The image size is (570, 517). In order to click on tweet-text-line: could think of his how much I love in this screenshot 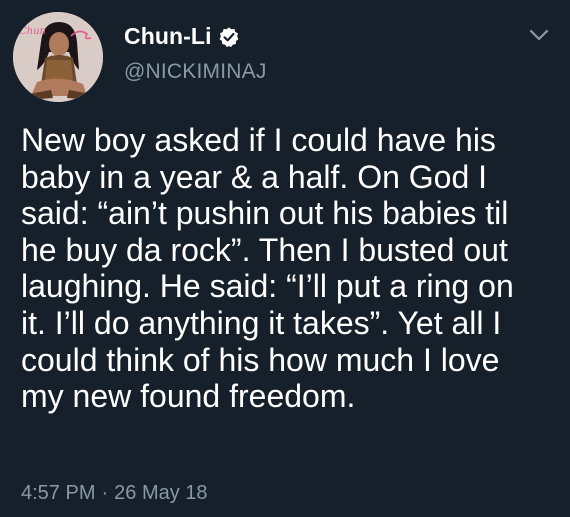, I will do `click(260, 359)`.